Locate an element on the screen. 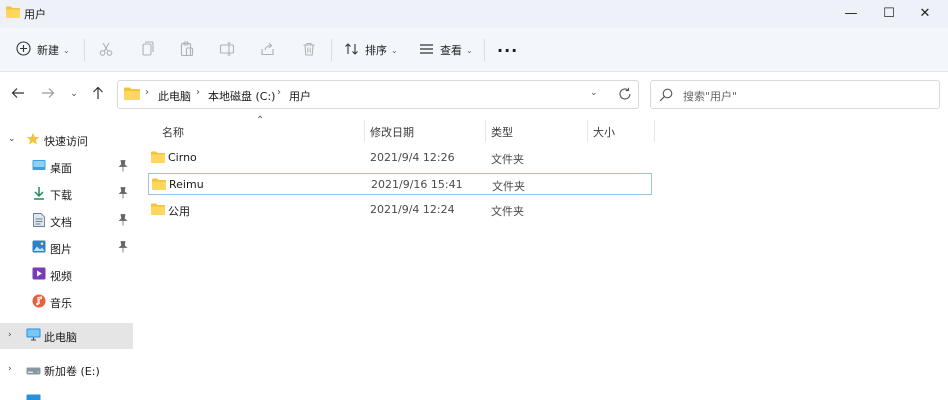  search-input: 搜索"用户" is located at coordinates (710, 96).